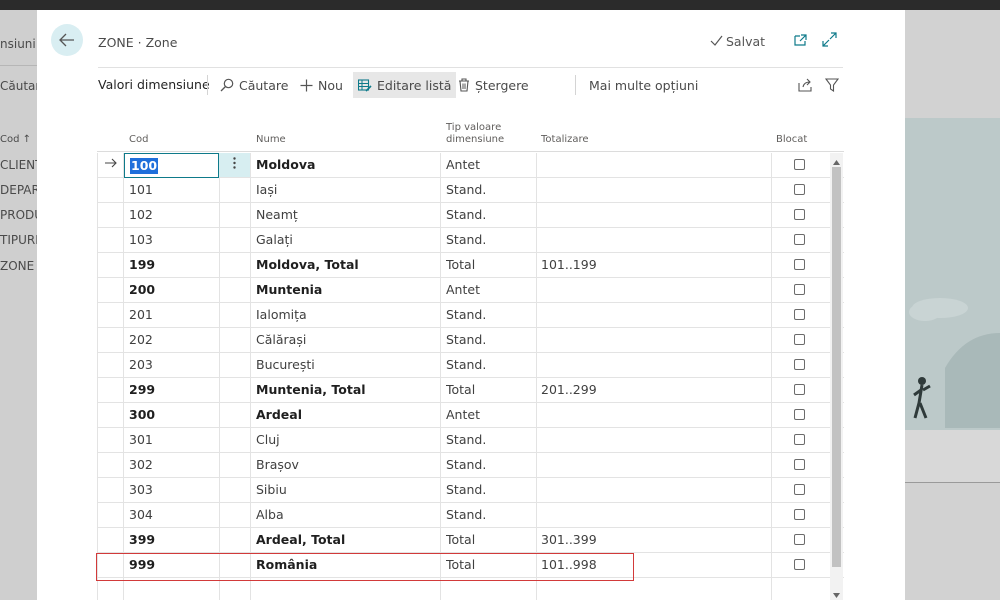 Image resolution: width=1000 pixels, height=600 pixels. I want to click on table-row: 304 Alba Stand., so click(470, 515).